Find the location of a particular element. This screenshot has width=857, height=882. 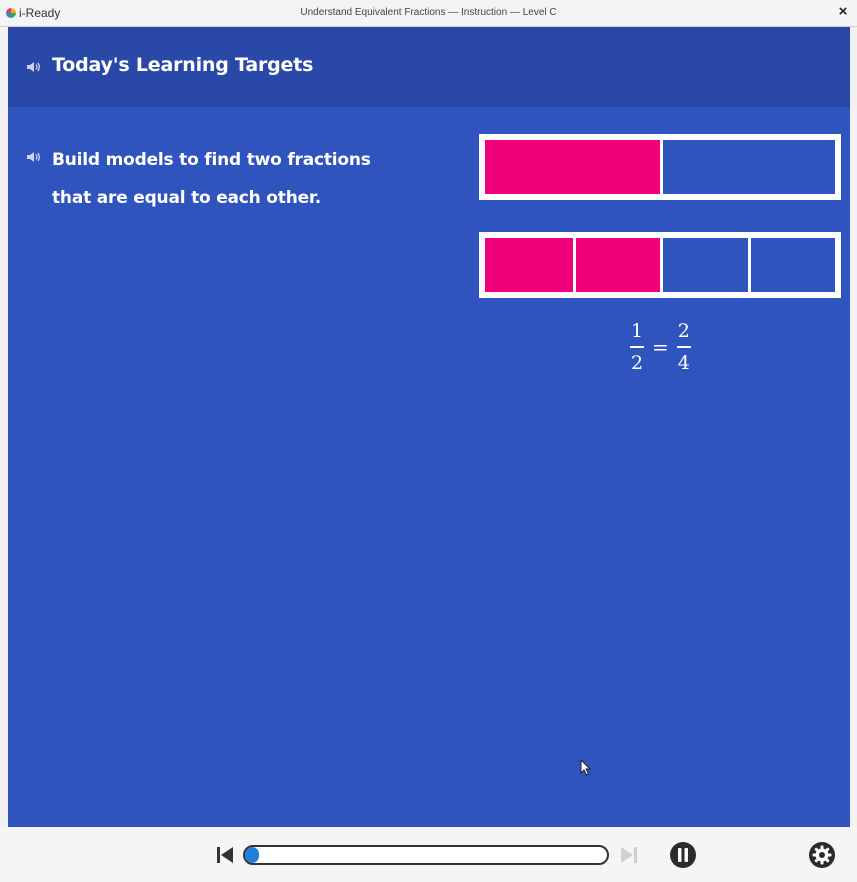

fraction-bar-halves is located at coordinates (660, 167).